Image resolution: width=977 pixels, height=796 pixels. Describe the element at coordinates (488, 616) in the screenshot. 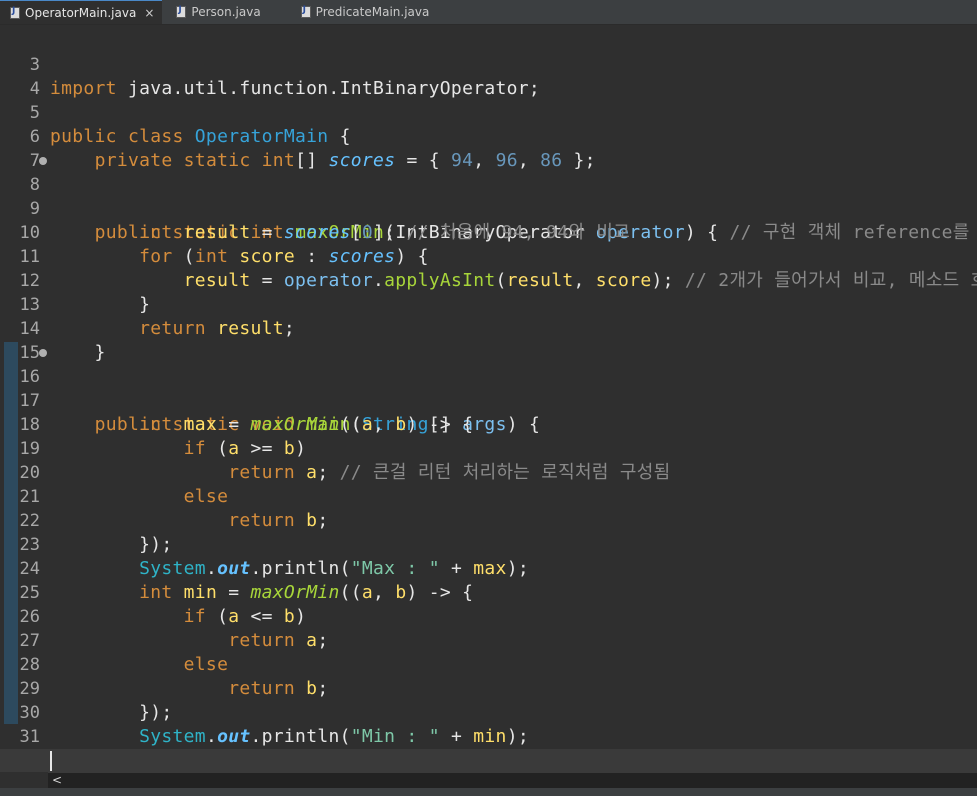

I see `code-line: 26 return a;` at that location.